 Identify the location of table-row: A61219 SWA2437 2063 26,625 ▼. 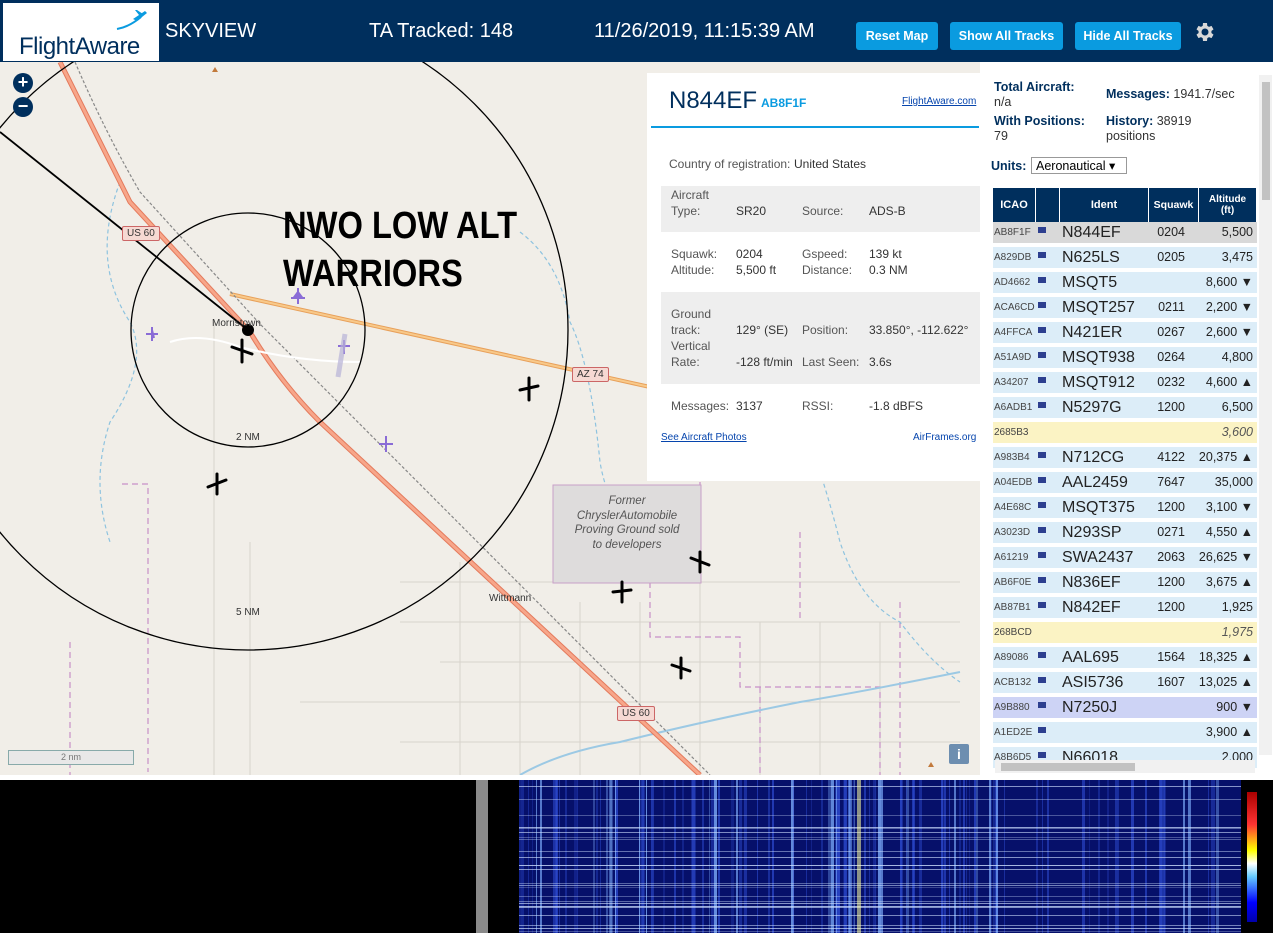
(1125, 558).